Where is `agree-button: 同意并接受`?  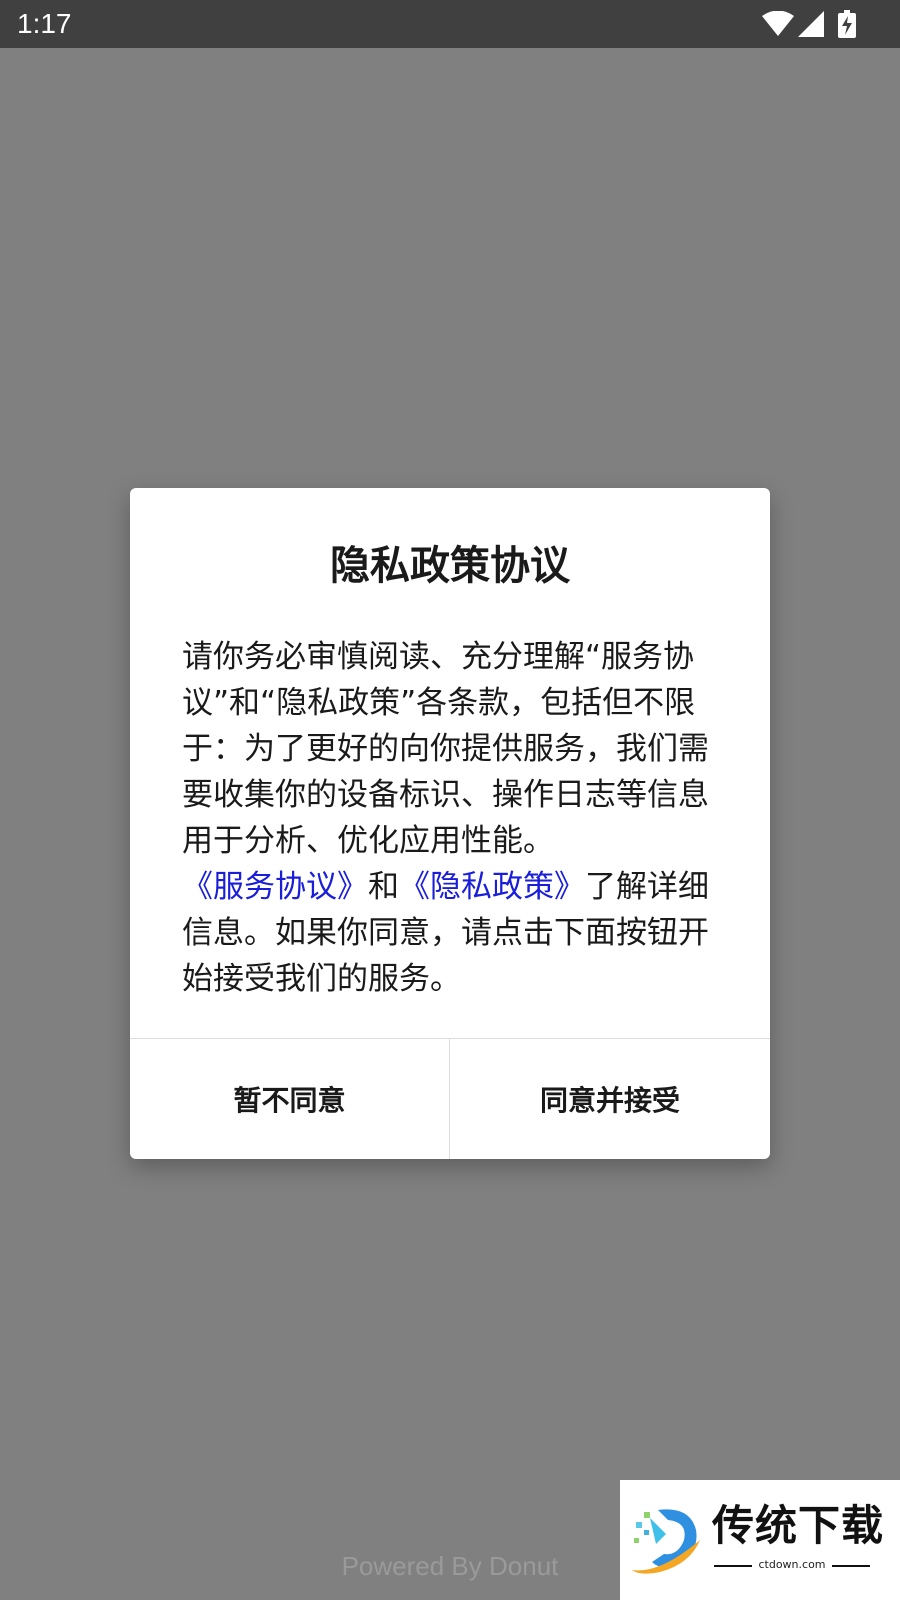 agree-button: 同意并接受 is located at coordinates (610, 1099).